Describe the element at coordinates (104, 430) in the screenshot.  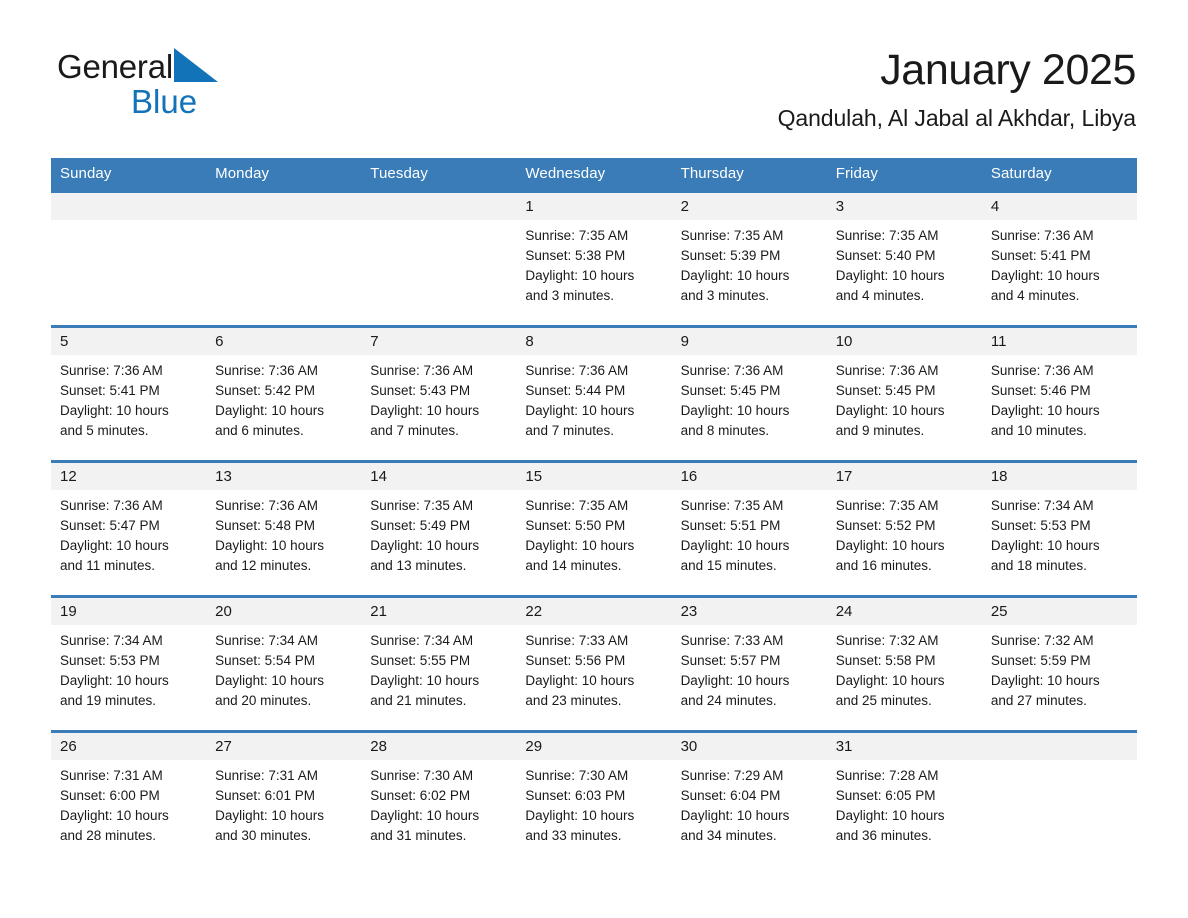
I see `daylight-text-line2: and 5 minutes.` at that location.